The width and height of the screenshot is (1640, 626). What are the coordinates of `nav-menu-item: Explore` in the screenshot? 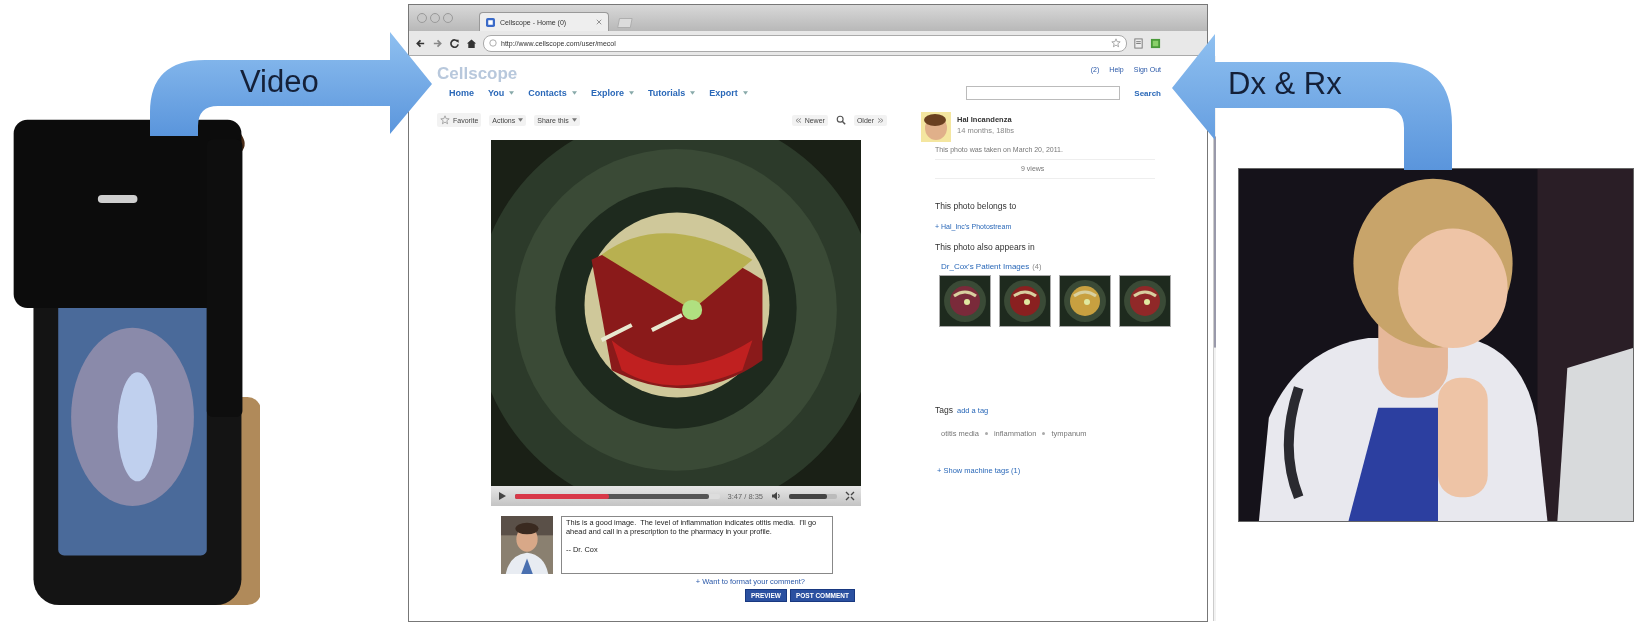 It's located at (612, 93).